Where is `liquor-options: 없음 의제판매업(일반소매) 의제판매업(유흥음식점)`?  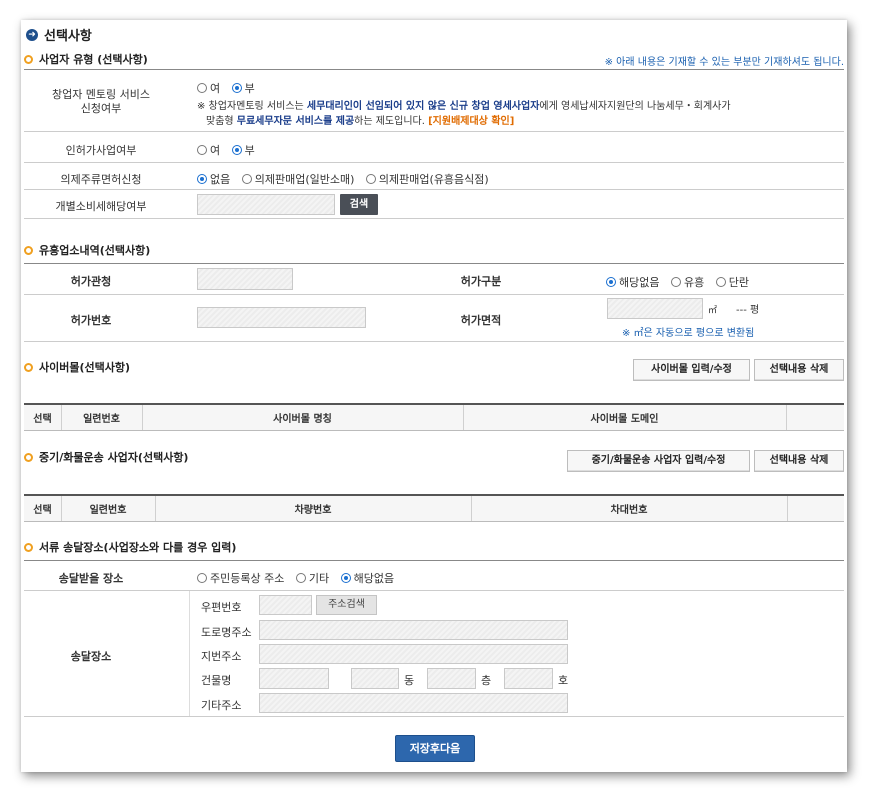
liquor-options: 없음 의제판매업(일반소매) 의제판매업(유흥음식점) is located at coordinates (347, 179).